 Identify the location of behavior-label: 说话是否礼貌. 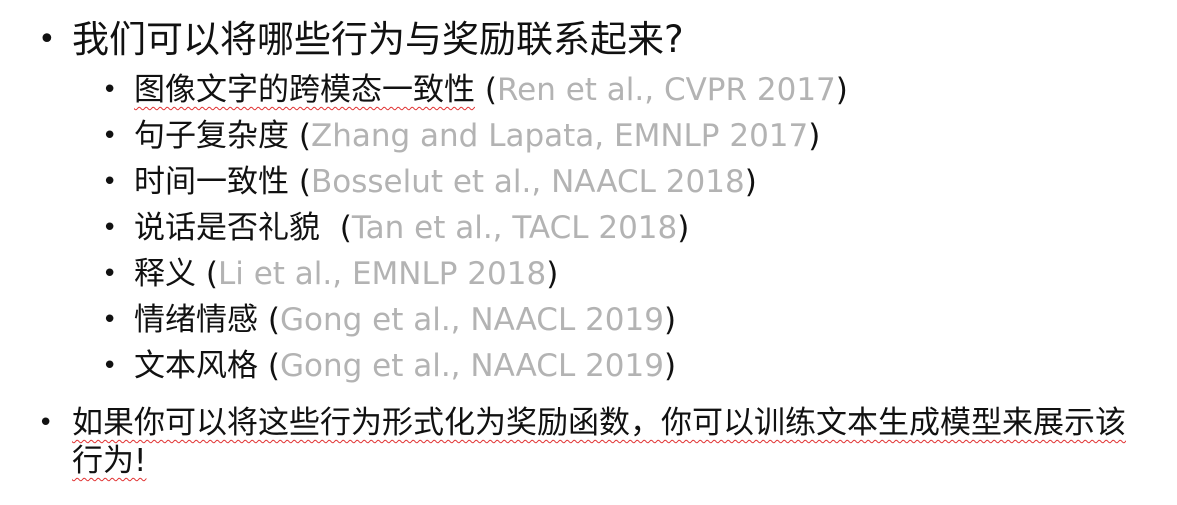
(227, 228).